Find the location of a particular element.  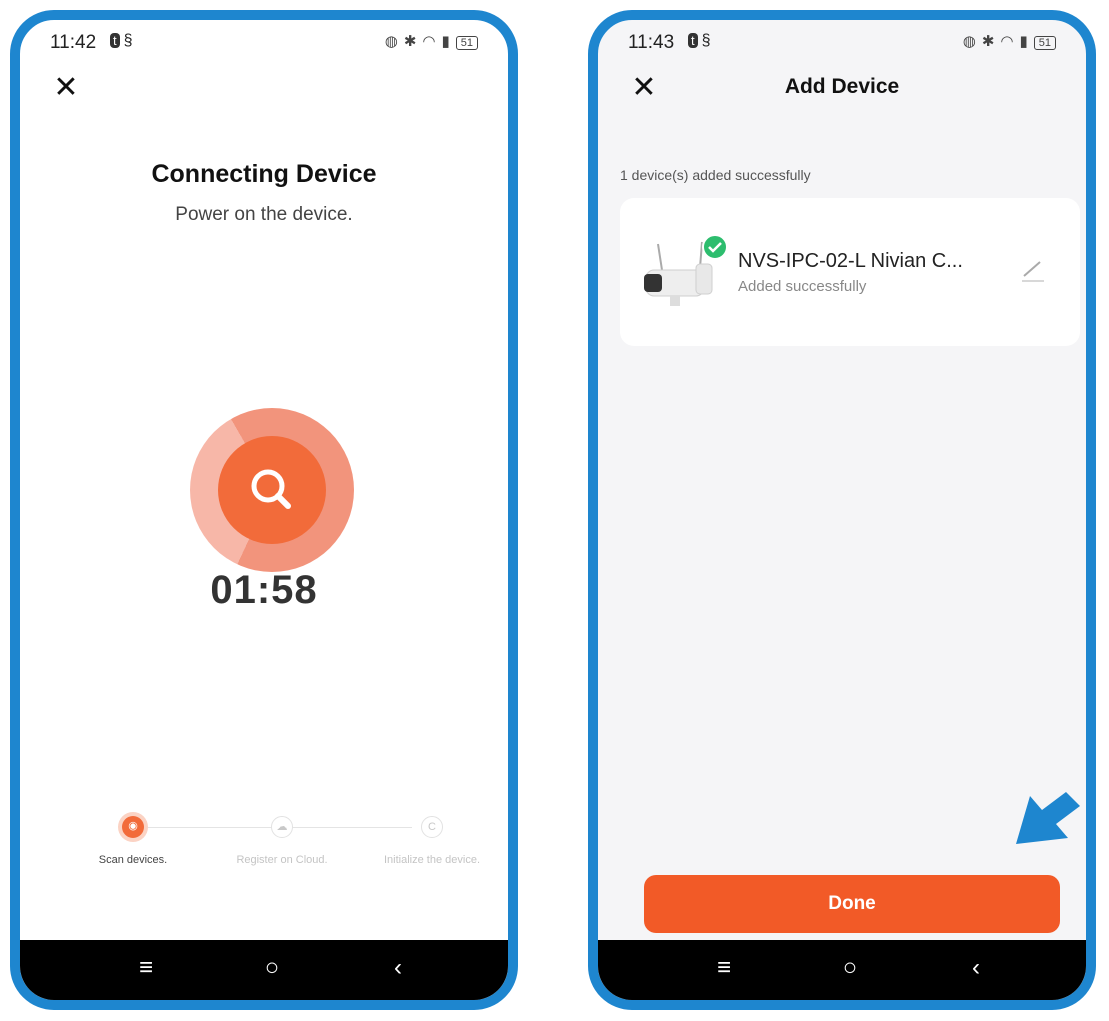

status-bar: 11:42 t § ◍ ✱ ◠ ▮ 51 is located at coordinates (264, 40).